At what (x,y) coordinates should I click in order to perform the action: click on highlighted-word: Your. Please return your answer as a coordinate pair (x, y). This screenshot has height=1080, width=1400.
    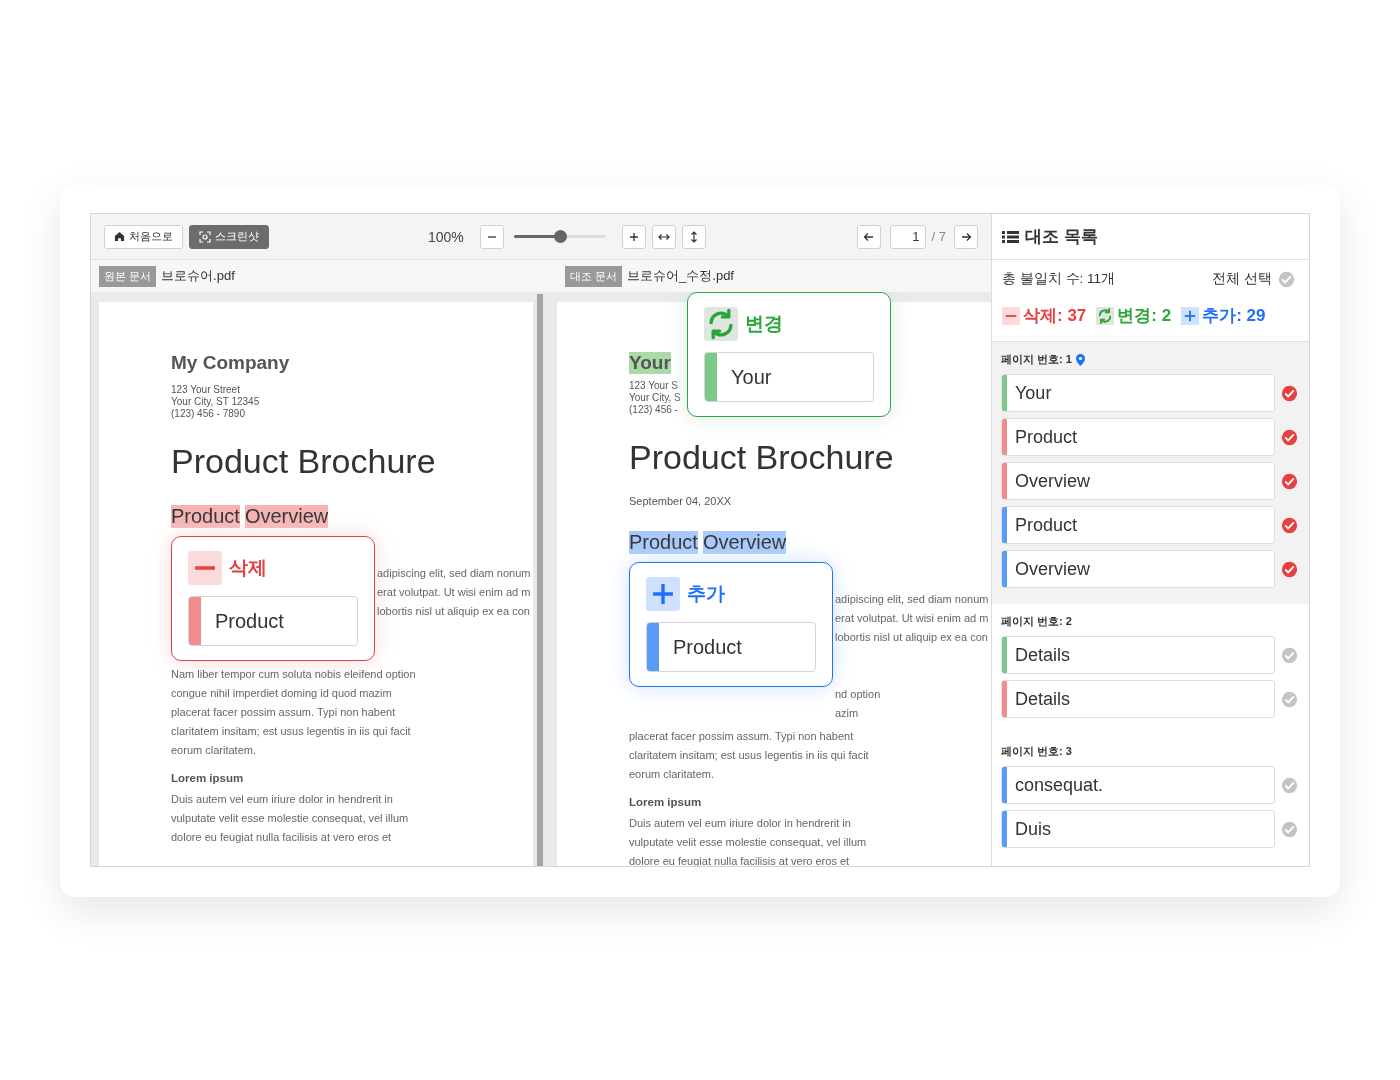
    Looking at the image, I should click on (650, 363).